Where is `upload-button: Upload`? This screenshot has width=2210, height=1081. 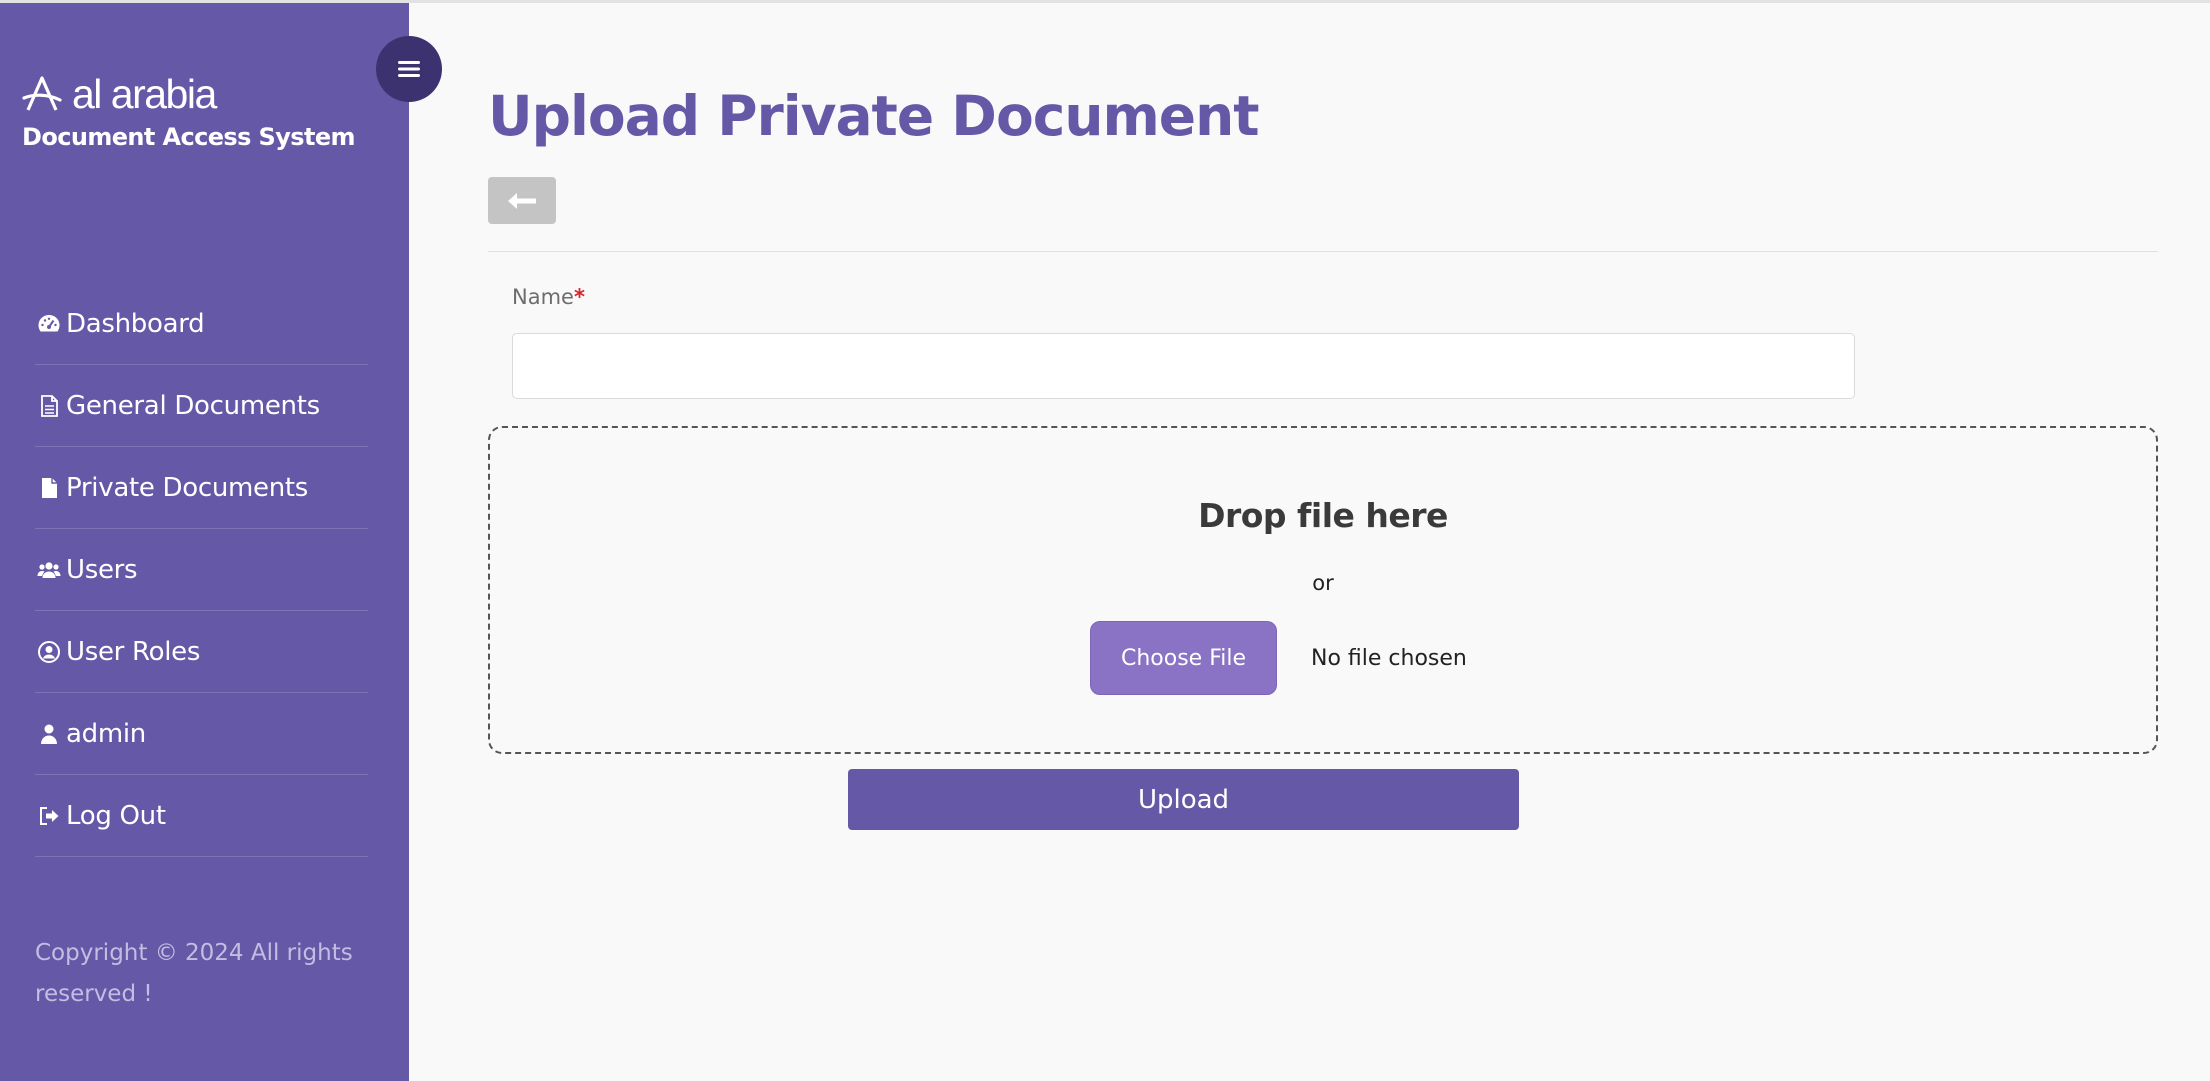
upload-button: Upload is located at coordinates (1183, 799).